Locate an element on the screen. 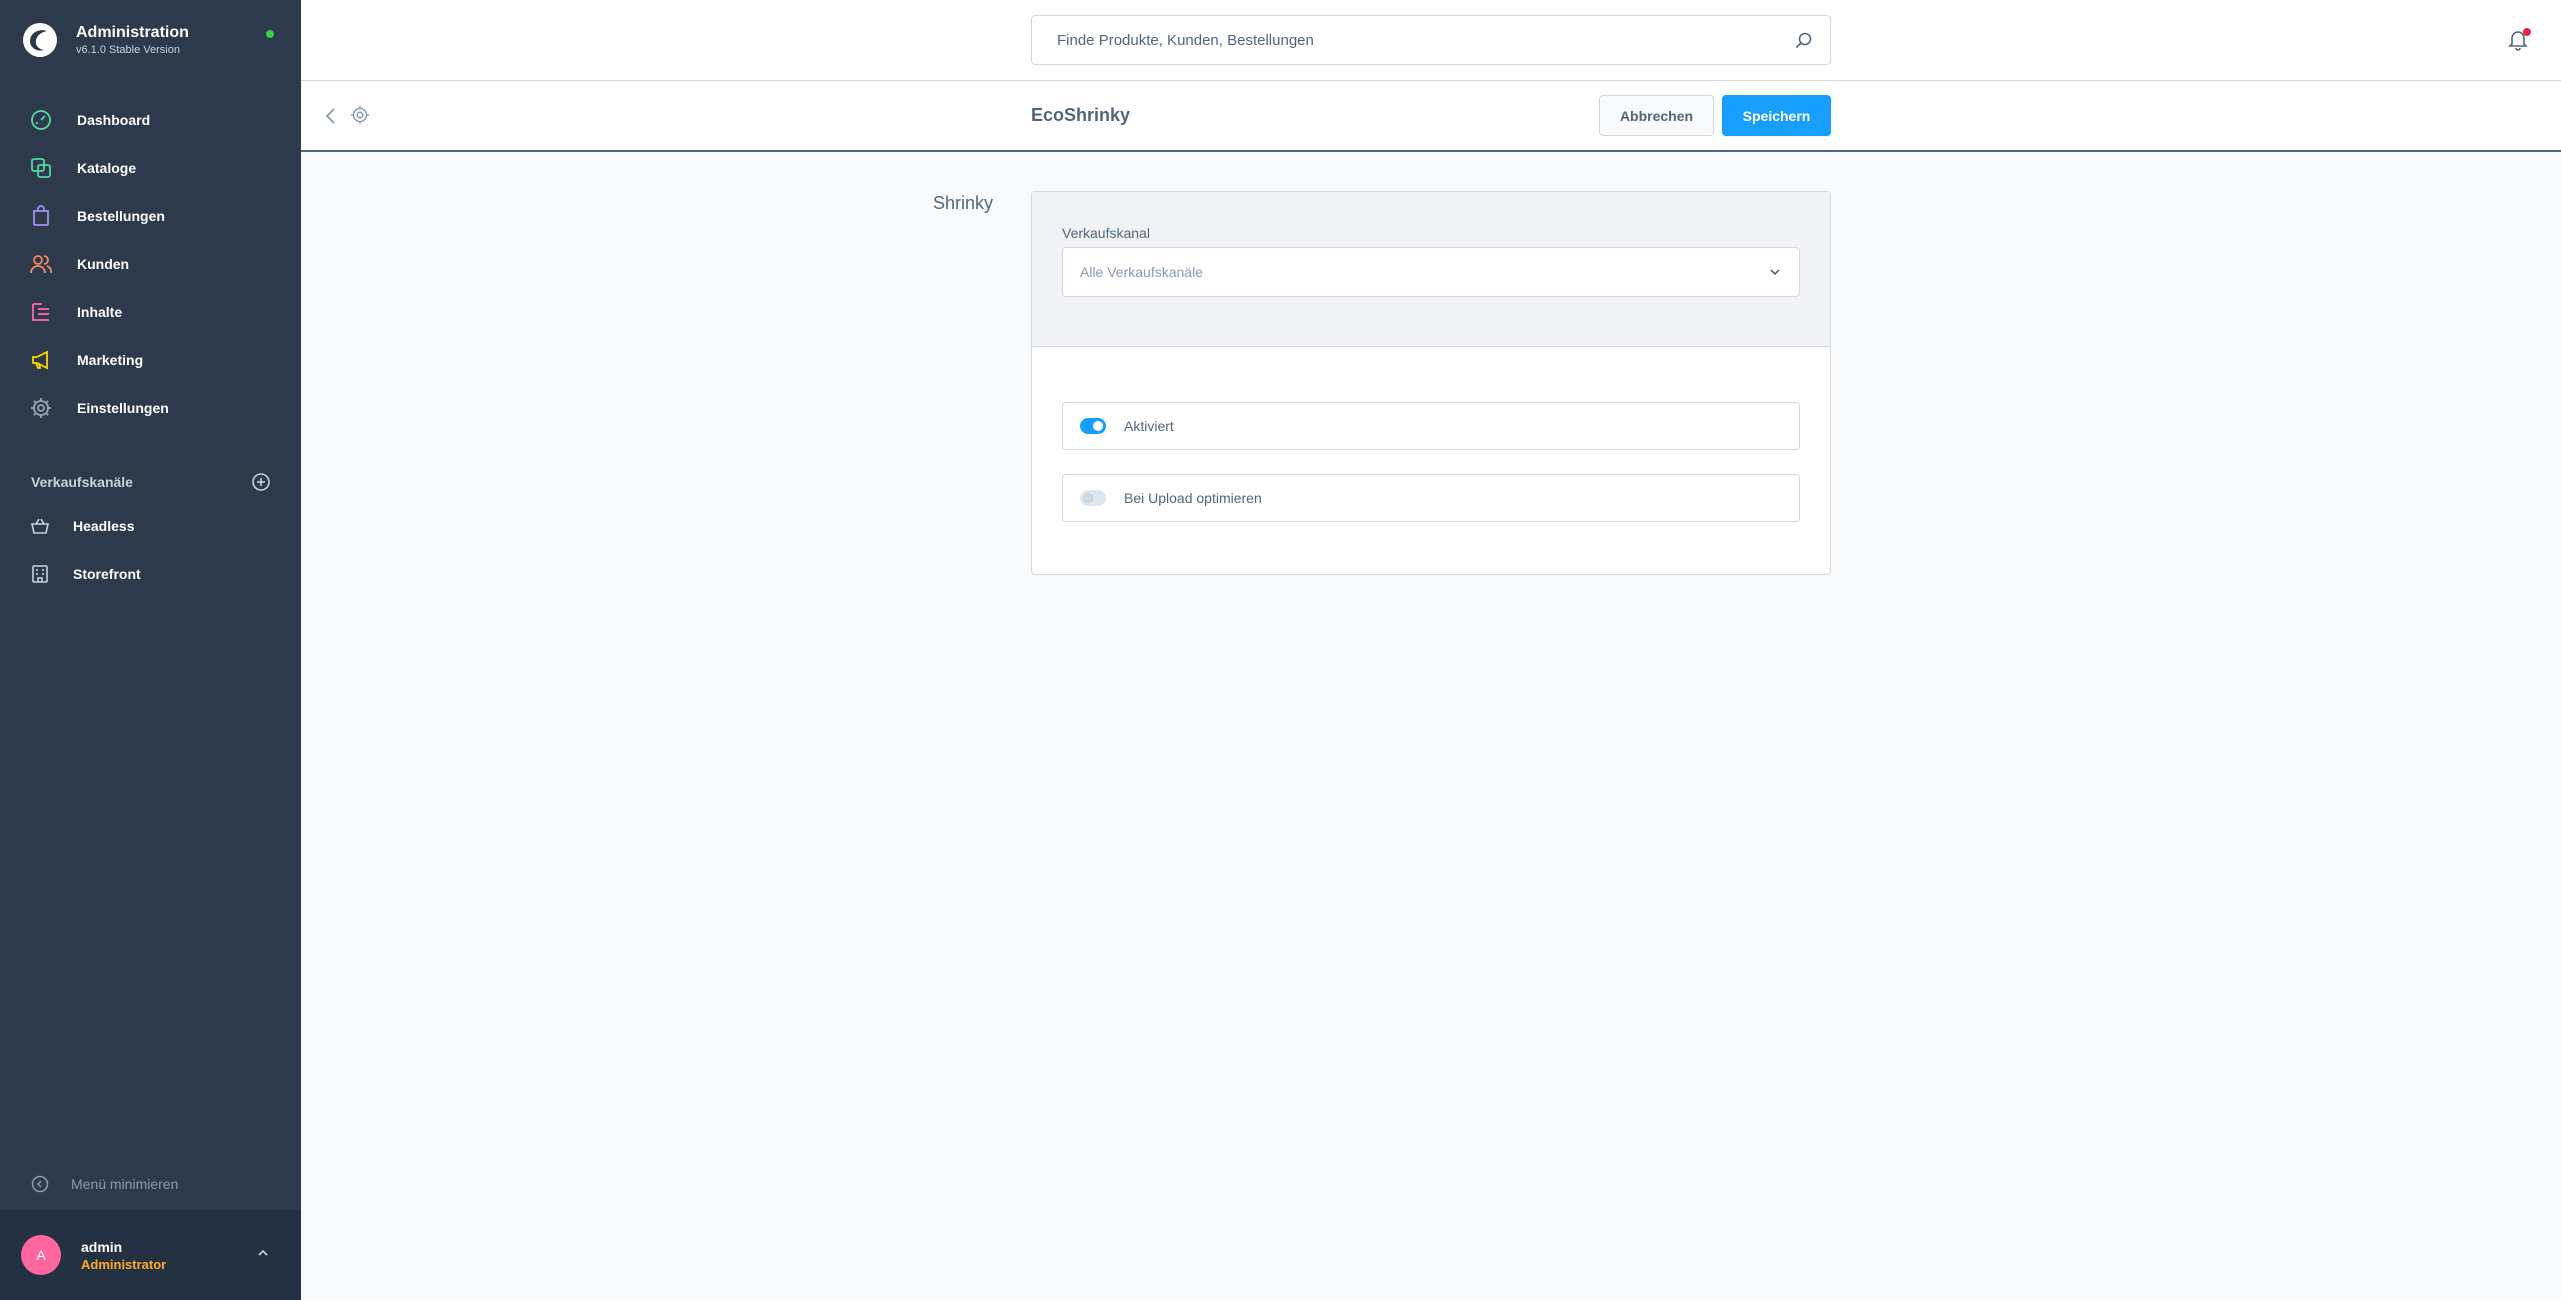  shopware-logo-icon is located at coordinates (40, 40).